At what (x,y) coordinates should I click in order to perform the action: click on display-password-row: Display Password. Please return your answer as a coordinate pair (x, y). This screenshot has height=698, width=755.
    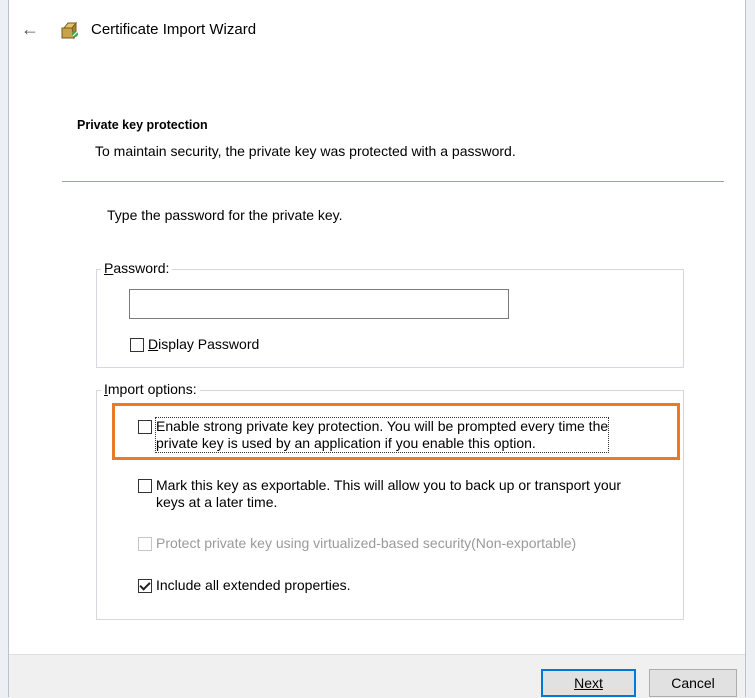
    Looking at the image, I should click on (194, 344).